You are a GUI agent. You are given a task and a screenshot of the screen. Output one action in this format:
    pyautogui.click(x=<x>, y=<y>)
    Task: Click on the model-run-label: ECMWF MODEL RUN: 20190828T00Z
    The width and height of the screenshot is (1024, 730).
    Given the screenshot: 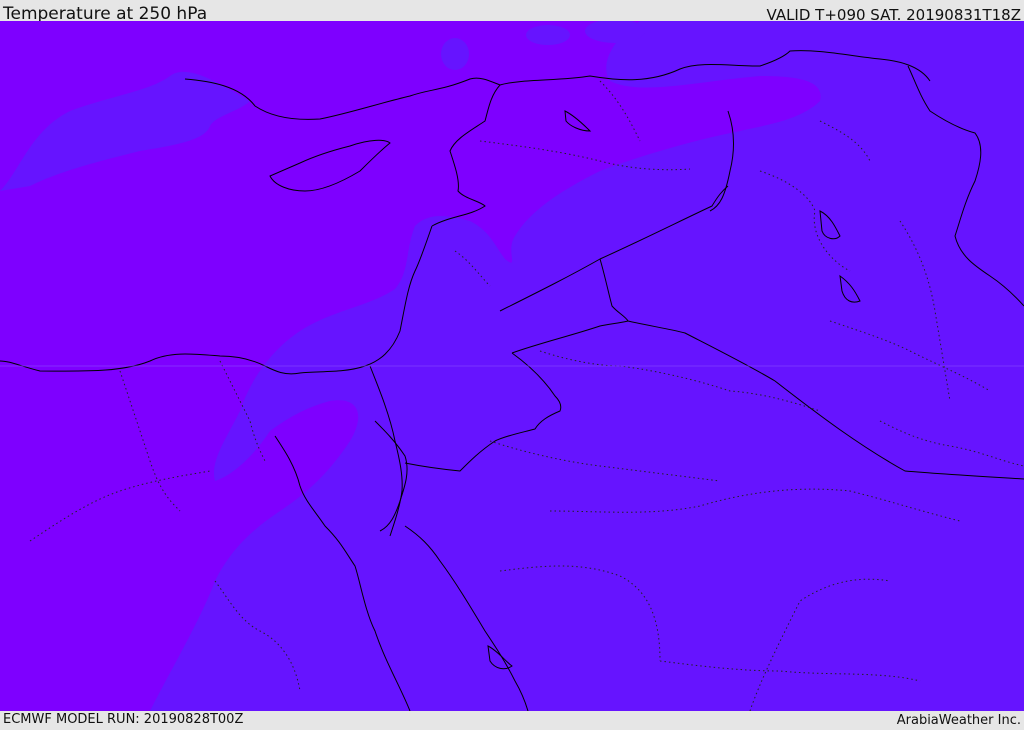 What is the action you would take?
    pyautogui.click(x=123, y=719)
    